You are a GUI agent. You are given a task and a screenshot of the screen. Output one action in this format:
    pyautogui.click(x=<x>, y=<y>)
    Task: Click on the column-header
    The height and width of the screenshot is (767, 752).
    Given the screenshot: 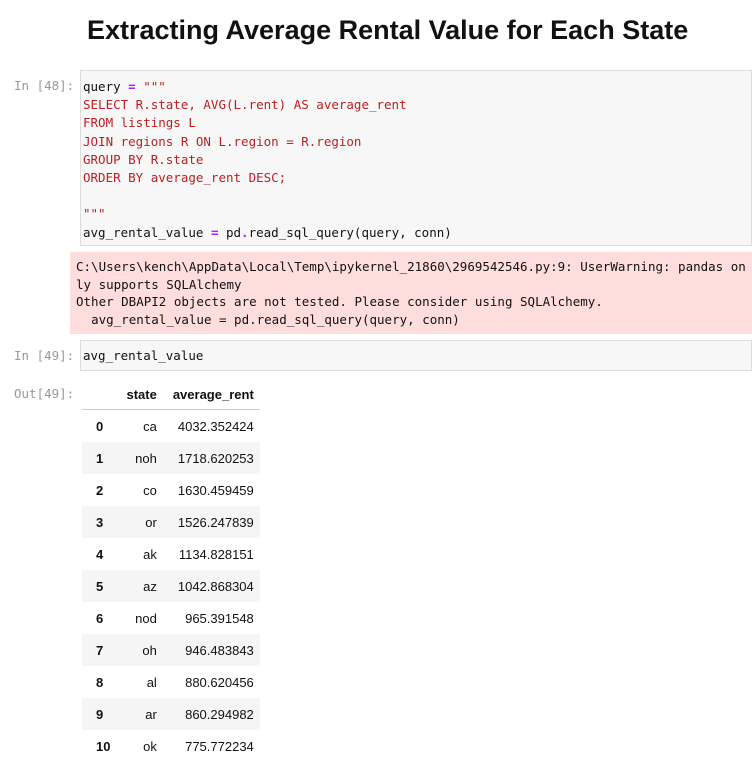 What is the action you would take?
    pyautogui.click(x=99, y=394)
    